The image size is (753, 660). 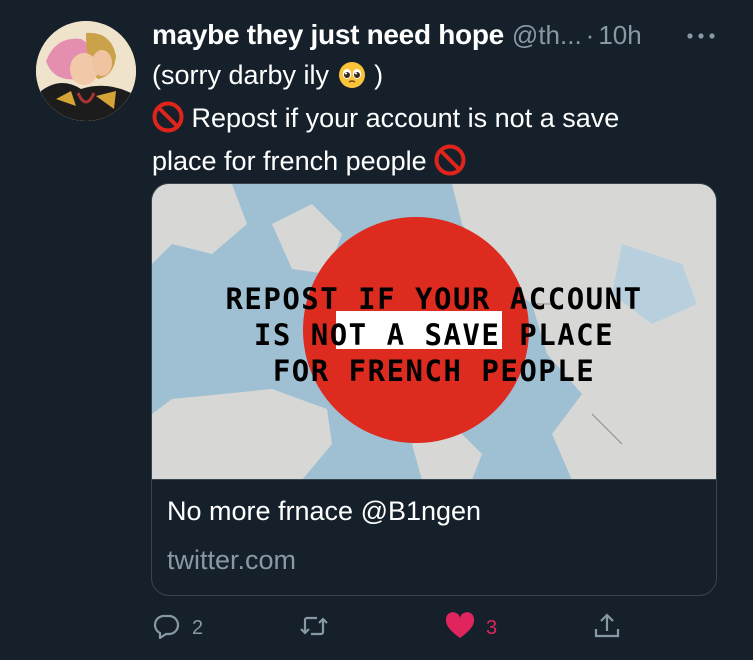 I want to click on tweet-text-part: (sorry darby ily, so click(x=241, y=75).